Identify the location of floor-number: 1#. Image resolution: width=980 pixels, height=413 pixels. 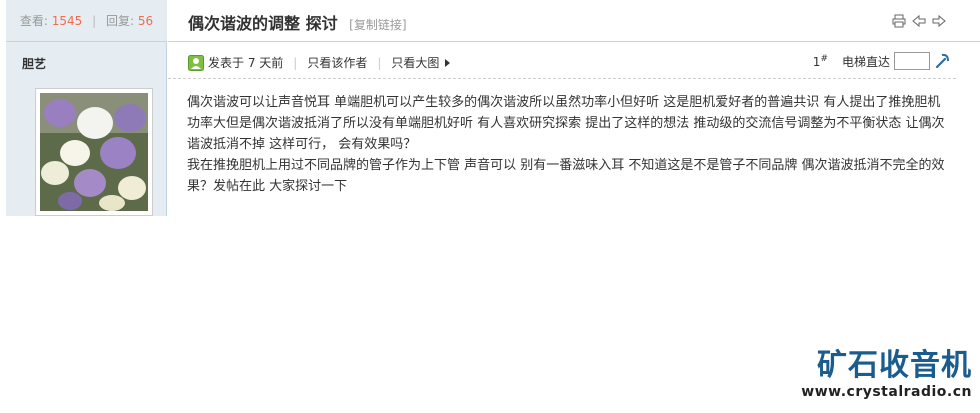
(820, 61).